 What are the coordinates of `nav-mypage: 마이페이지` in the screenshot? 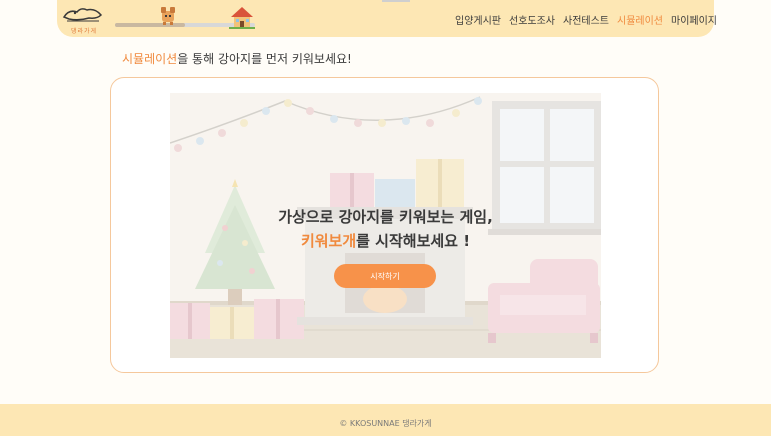 It's located at (694, 19).